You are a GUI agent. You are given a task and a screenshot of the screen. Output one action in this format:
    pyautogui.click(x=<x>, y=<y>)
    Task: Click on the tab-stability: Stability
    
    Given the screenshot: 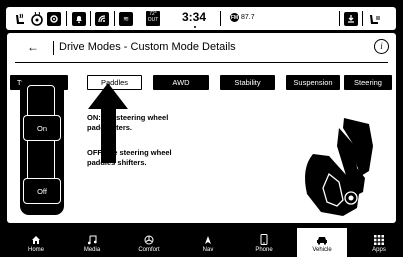 What is the action you would take?
    pyautogui.click(x=247, y=82)
    